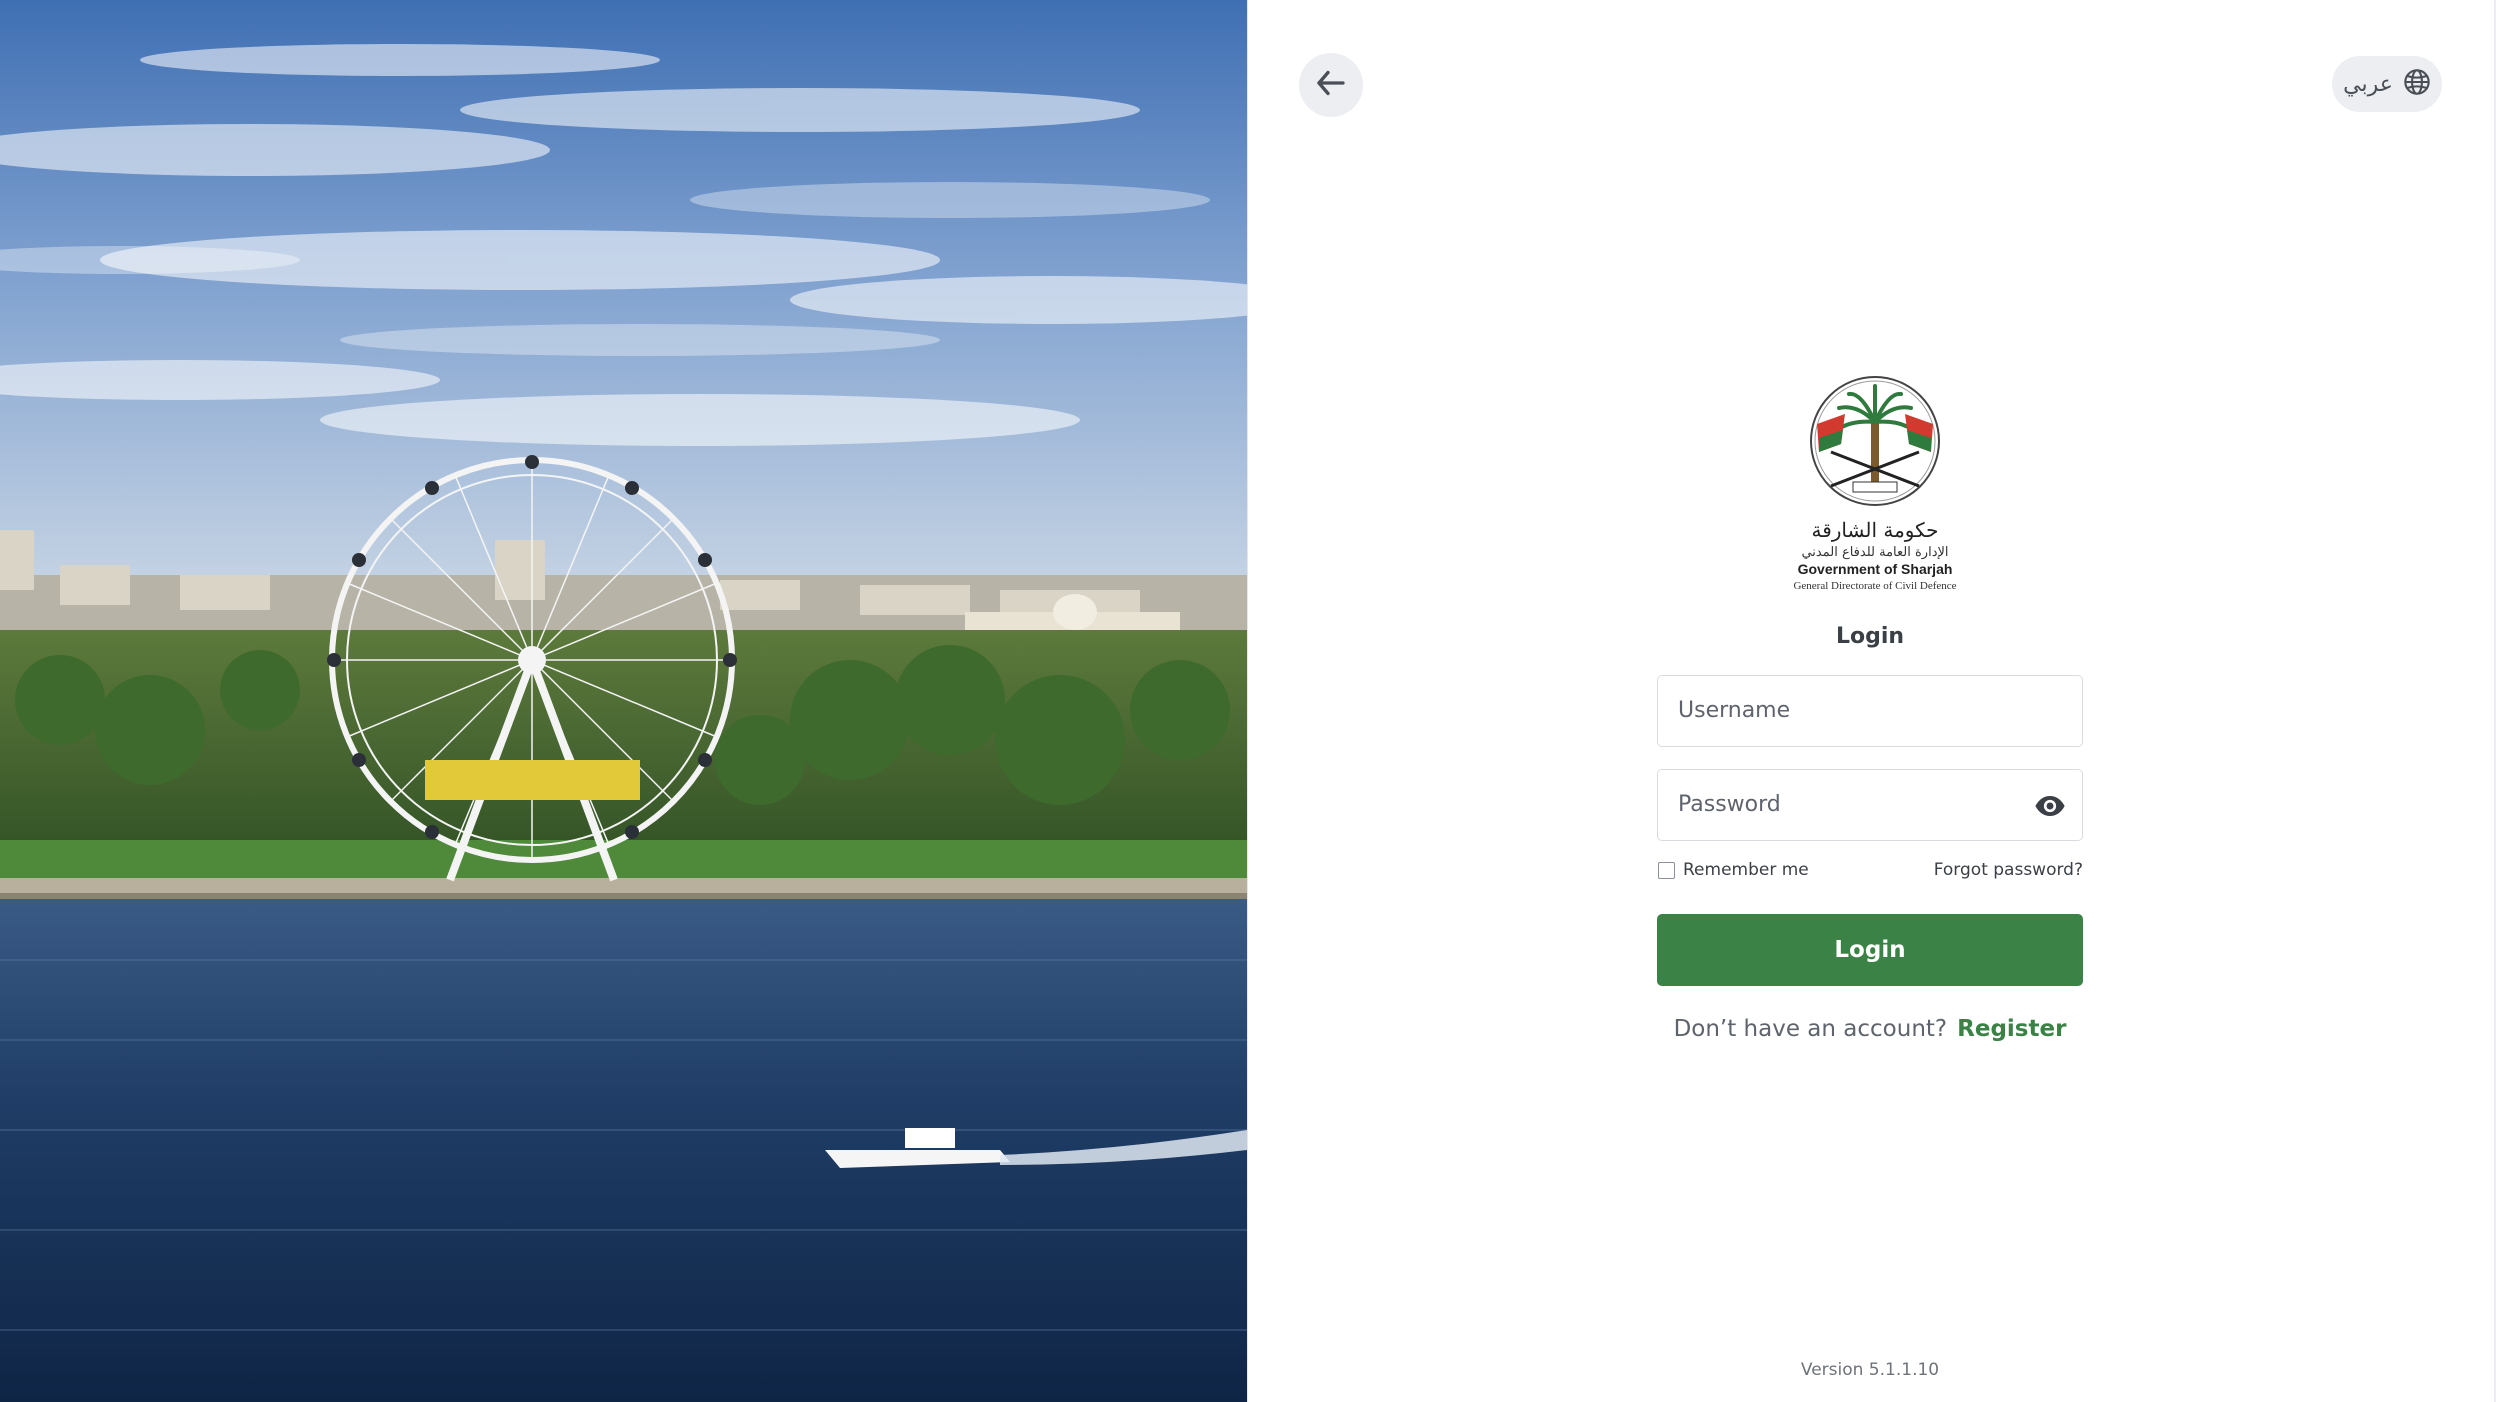 The height and width of the screenshot is (1402, 2496). I want to click on username-input, so click(1848, 710).